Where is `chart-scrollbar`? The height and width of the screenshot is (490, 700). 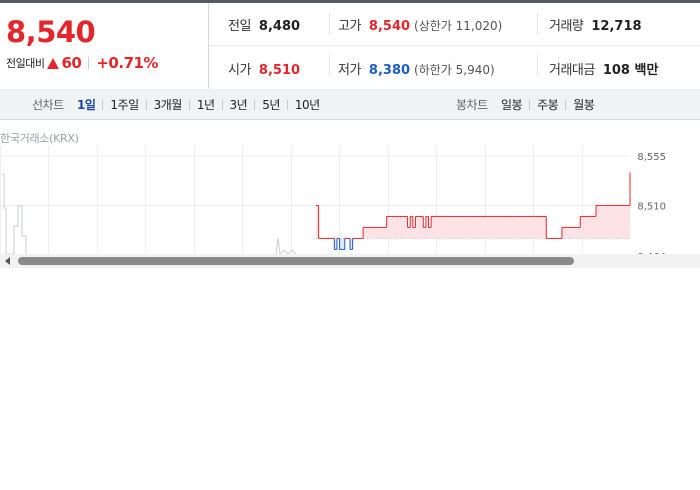
chart-scrollbar is located at coordinates (350, 261).